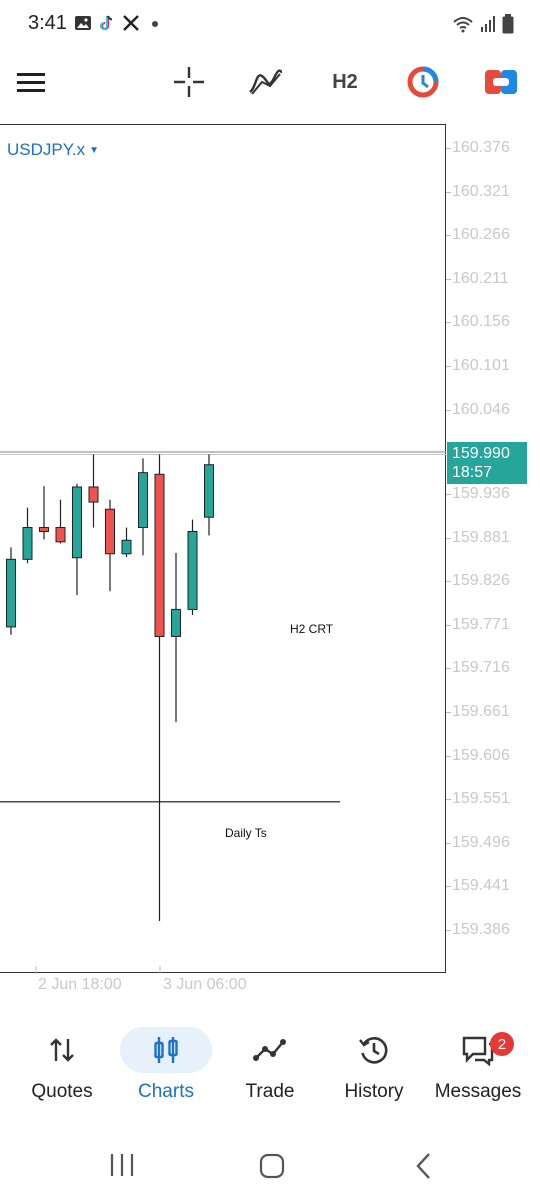 Image resolution: width=540 pixels, height=1200 pixels. I want to click on price-axis-label: 159.826, so click(481, 581).